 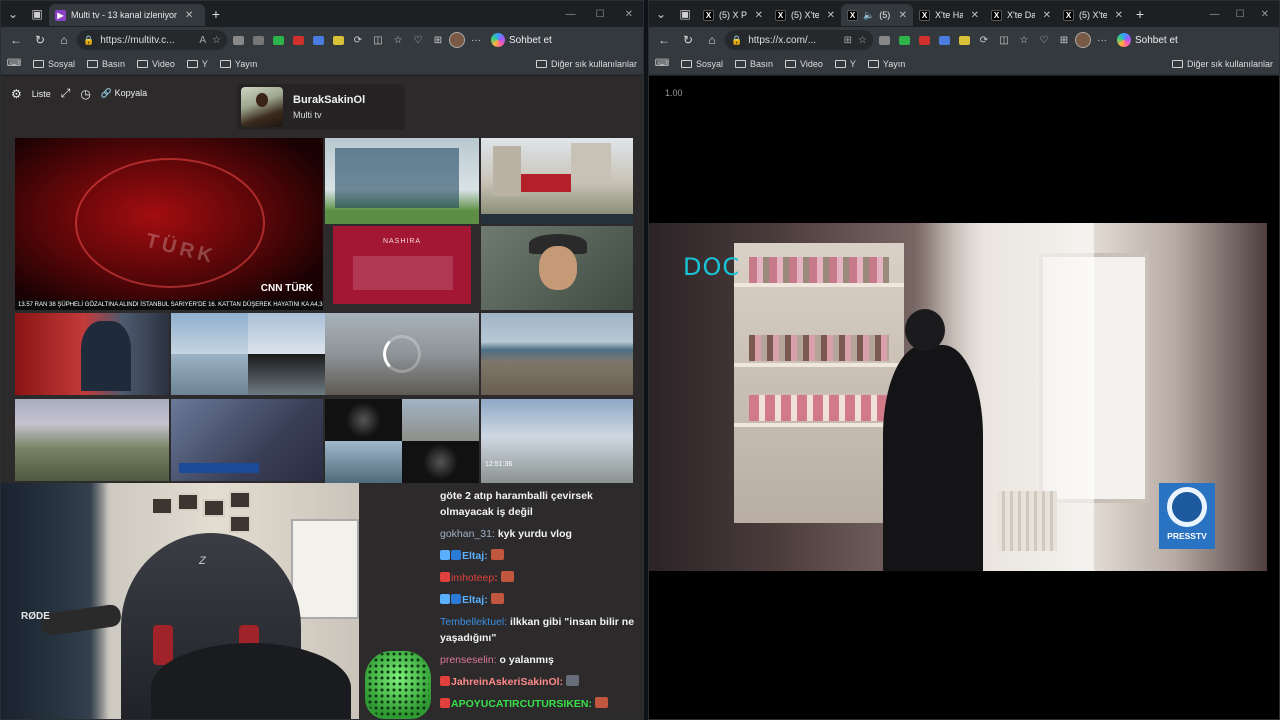 I want to click on stream-tile-sky: 12:51:36, so click(x=557, y=441).